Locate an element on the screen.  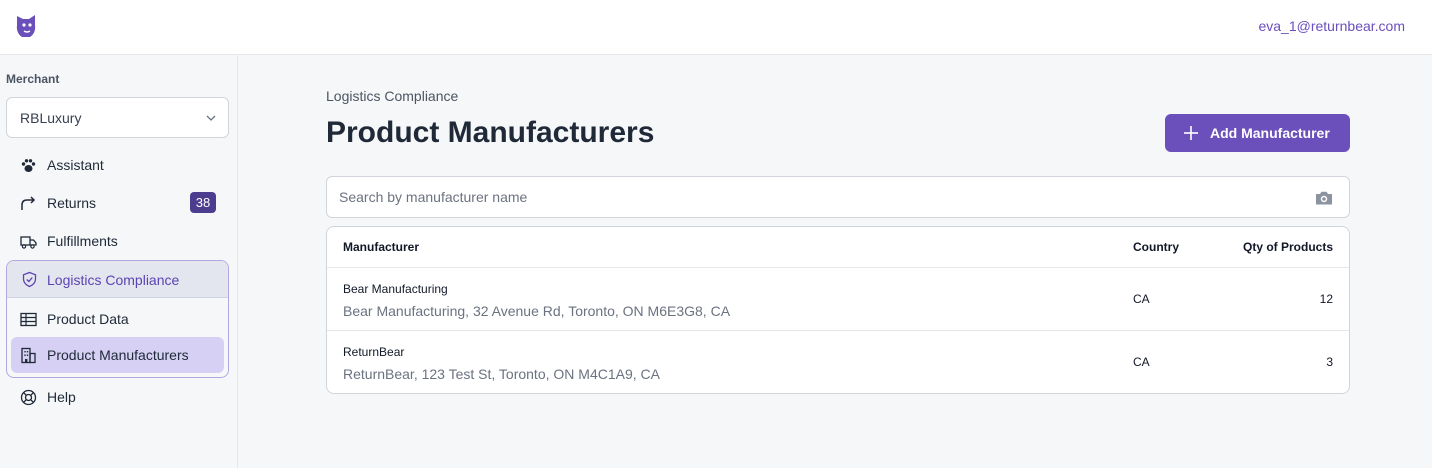
sidebar-item-product-data: Product Data is located at coordinates (117, 319).